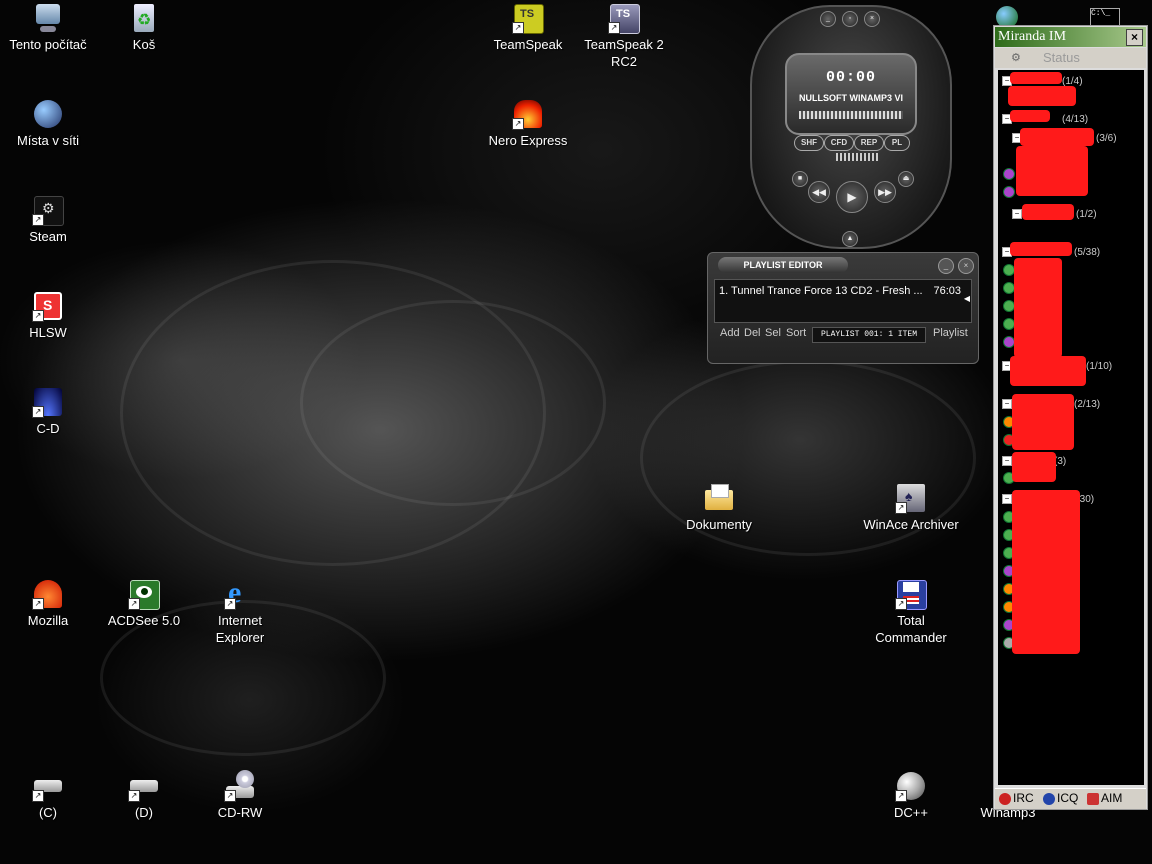  I want to click on floppy-disk-icon: ↗, so click(911, 594).